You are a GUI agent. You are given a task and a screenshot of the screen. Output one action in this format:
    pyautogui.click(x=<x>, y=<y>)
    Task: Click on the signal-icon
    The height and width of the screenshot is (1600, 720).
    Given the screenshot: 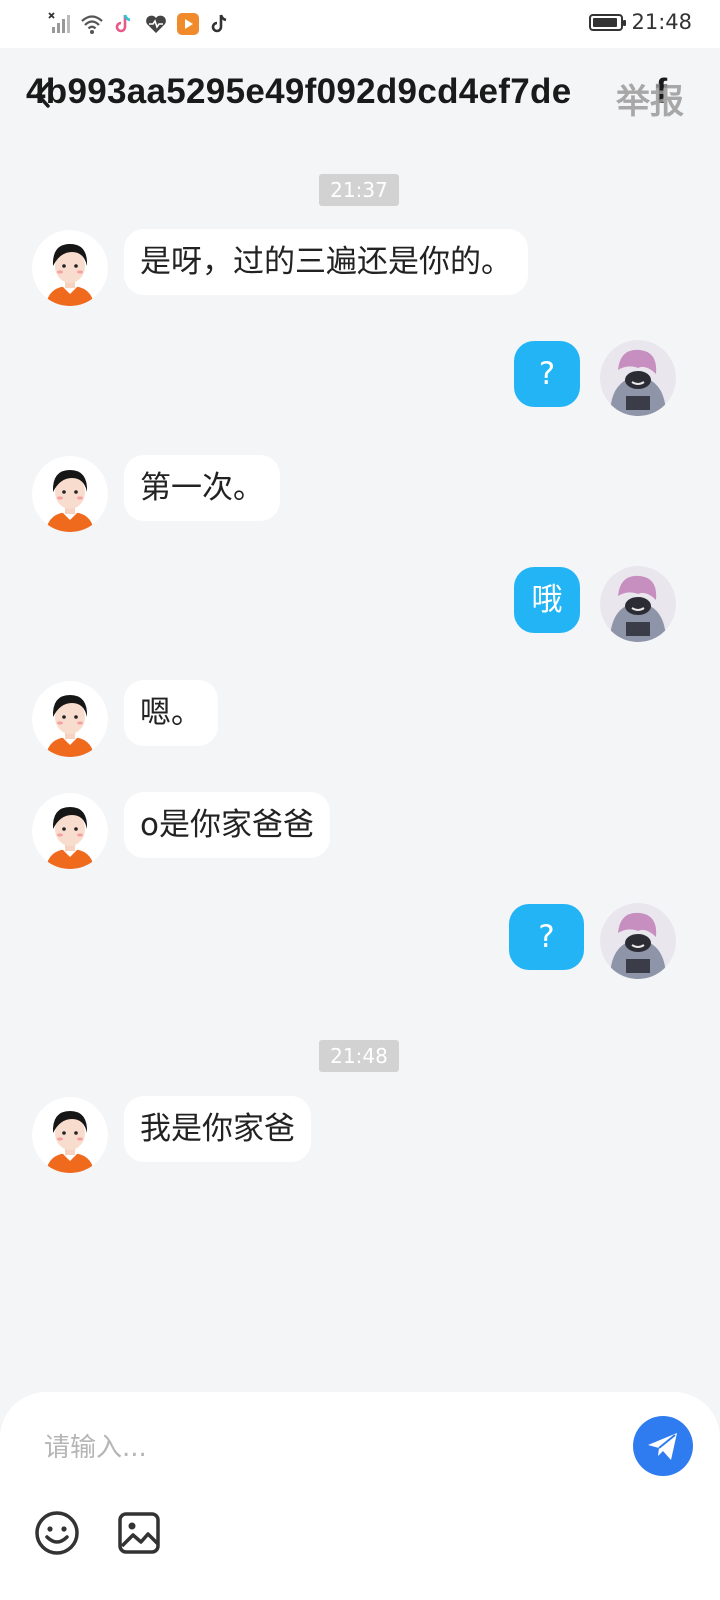 What is the action you would take?
    pyautogui.click(x=59, y=22)
    